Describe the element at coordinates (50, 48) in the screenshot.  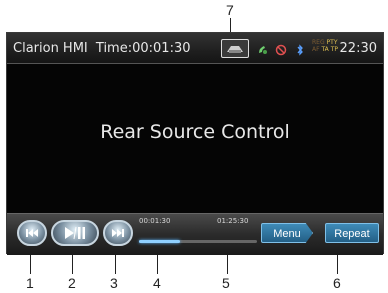
I see `app-title: Clarion HMI` at that location.